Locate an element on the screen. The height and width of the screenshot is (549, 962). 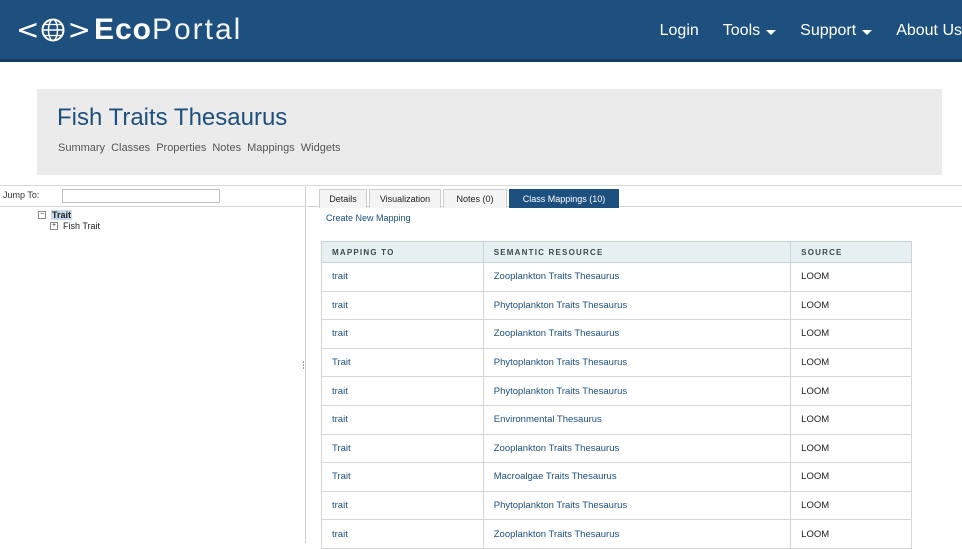
logo-name-light: Portal is located at coordinates (197, 29).